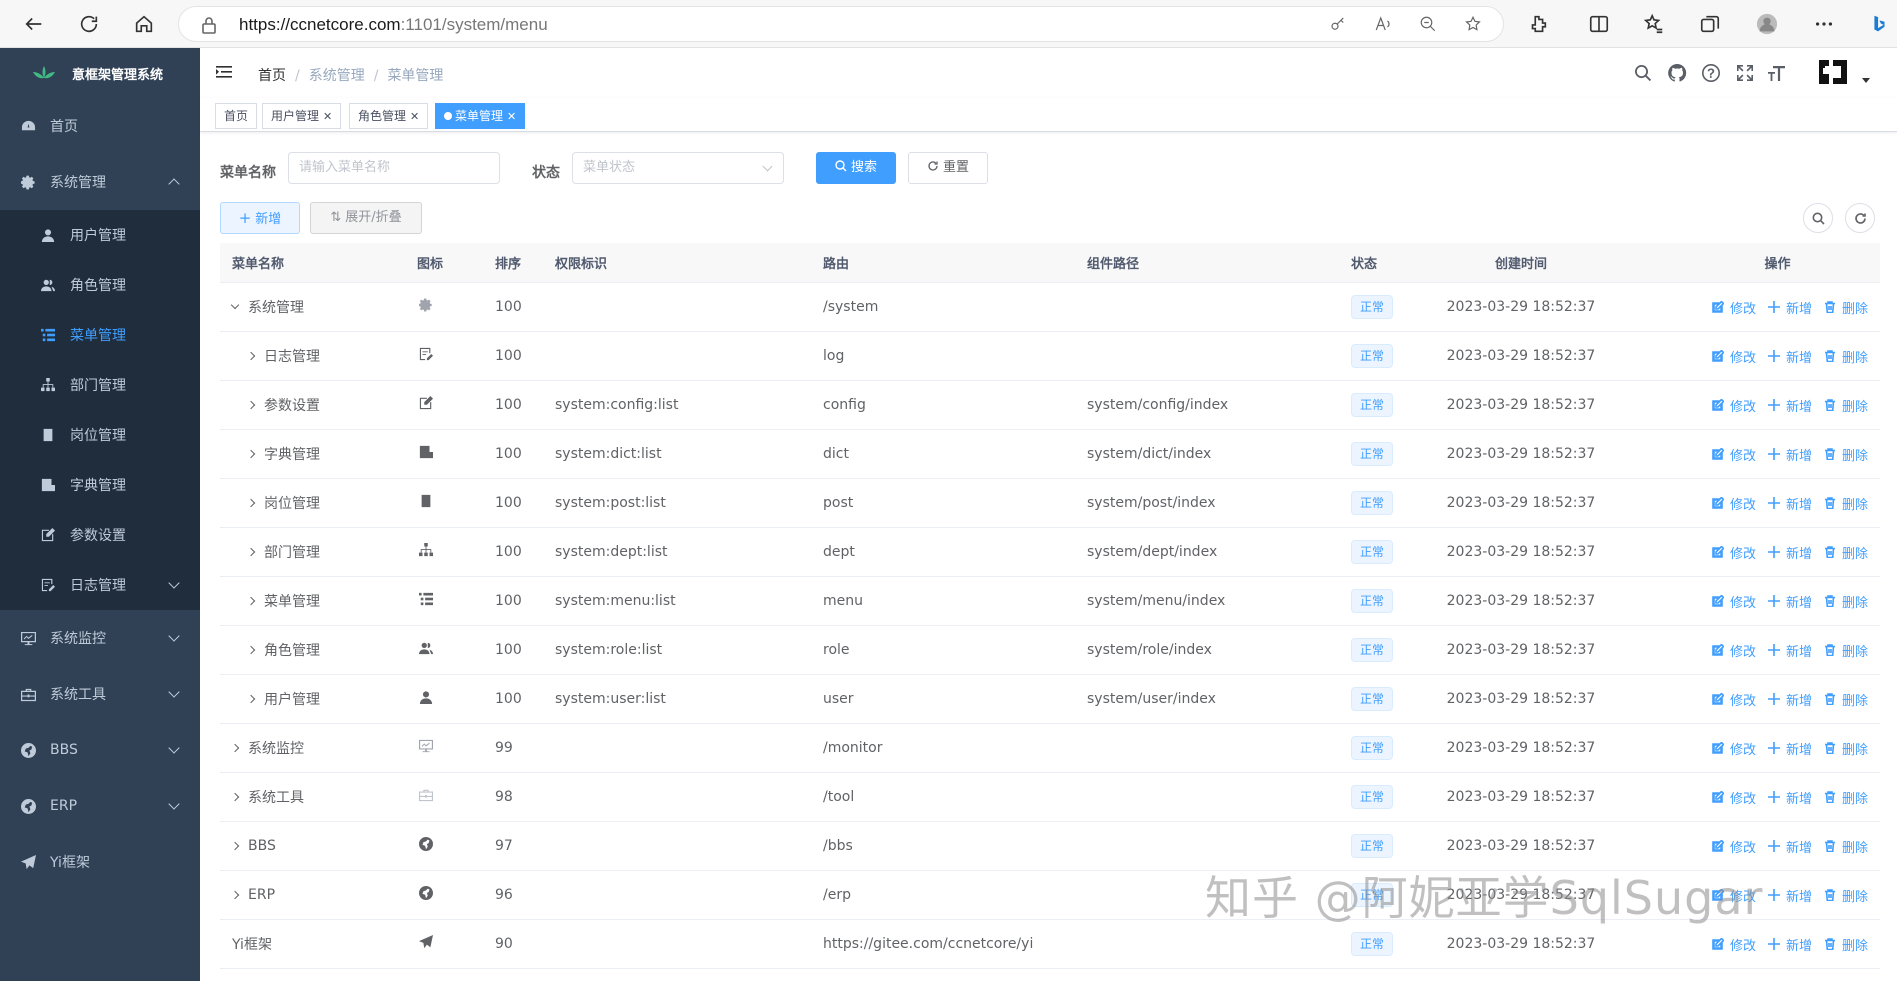  I want to click on help-icon, so click(1712, 74).